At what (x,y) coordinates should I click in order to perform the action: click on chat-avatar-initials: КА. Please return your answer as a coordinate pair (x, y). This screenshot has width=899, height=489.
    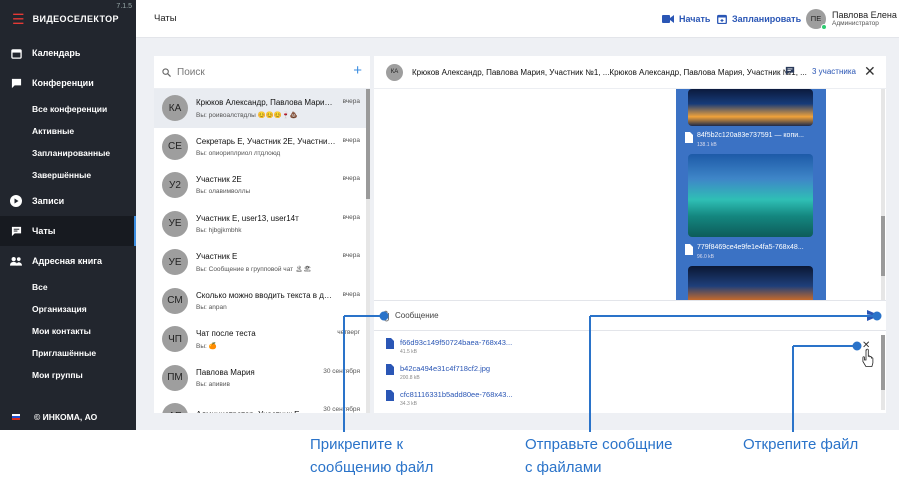
    Looking at the image, I should click on (175, 108).